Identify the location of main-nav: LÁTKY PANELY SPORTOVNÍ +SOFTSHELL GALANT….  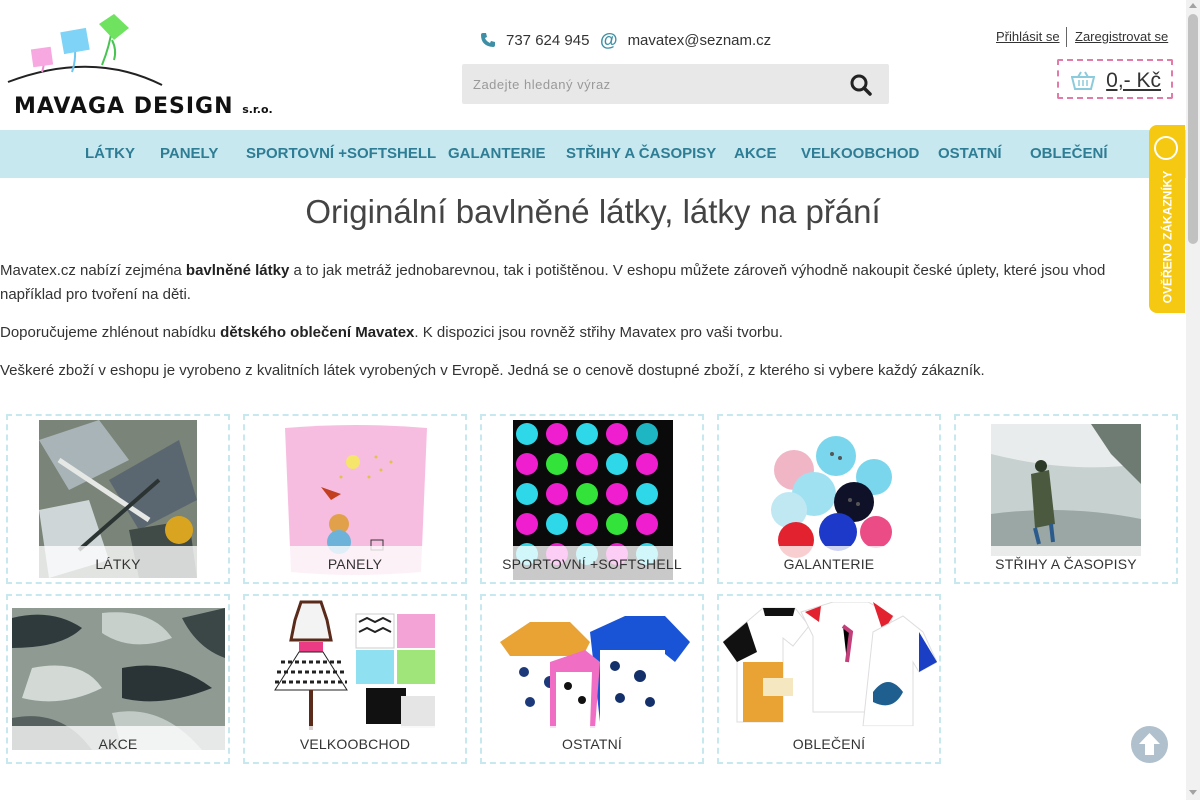
(593, 154).